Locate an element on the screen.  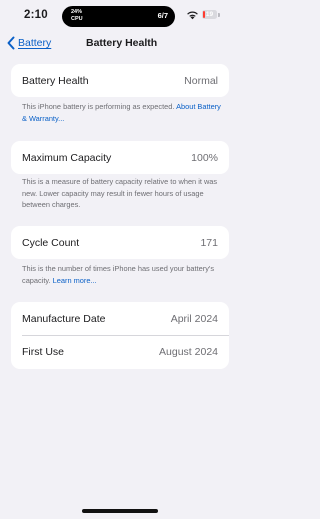
cycle-count-card: Cycle Count 171 is located at coordinates (120, 242).